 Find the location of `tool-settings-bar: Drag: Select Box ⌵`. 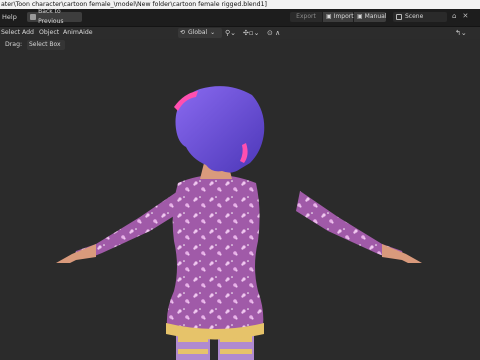

tool-settings-bar: Drag: Select Box ⌵ is located at coordinates (240, 48).